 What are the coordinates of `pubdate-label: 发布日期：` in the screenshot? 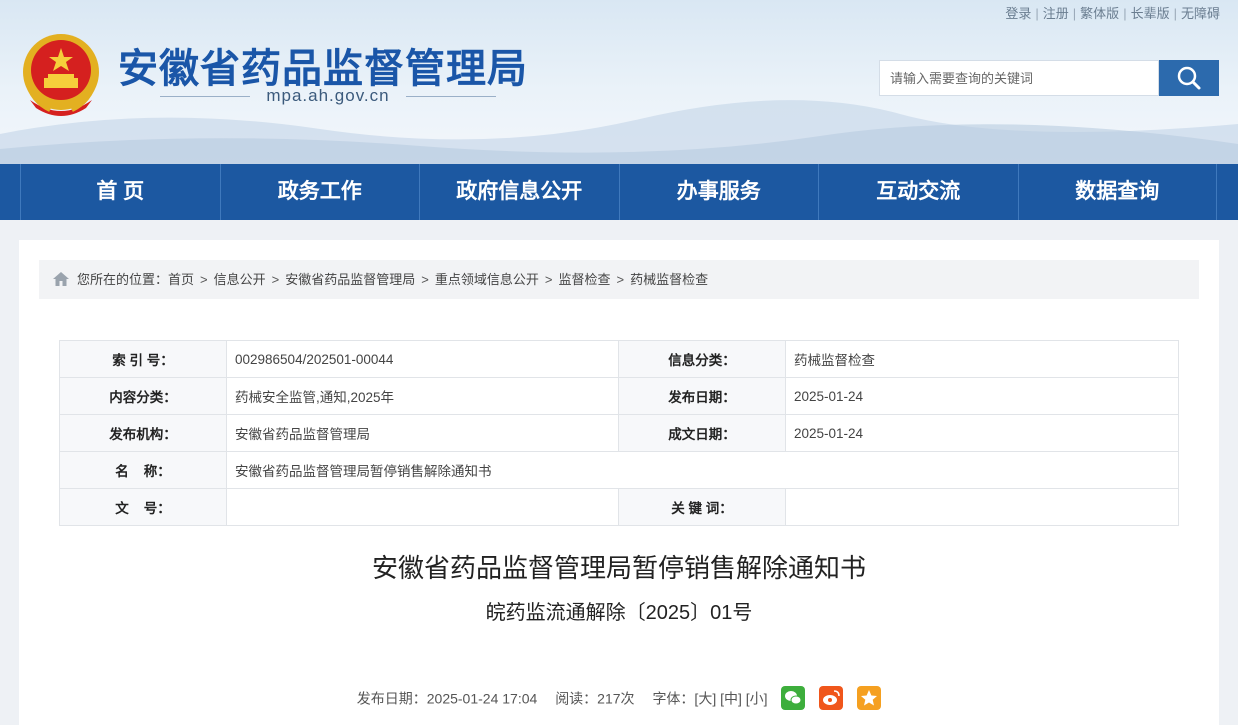 It's located at (702, 396).